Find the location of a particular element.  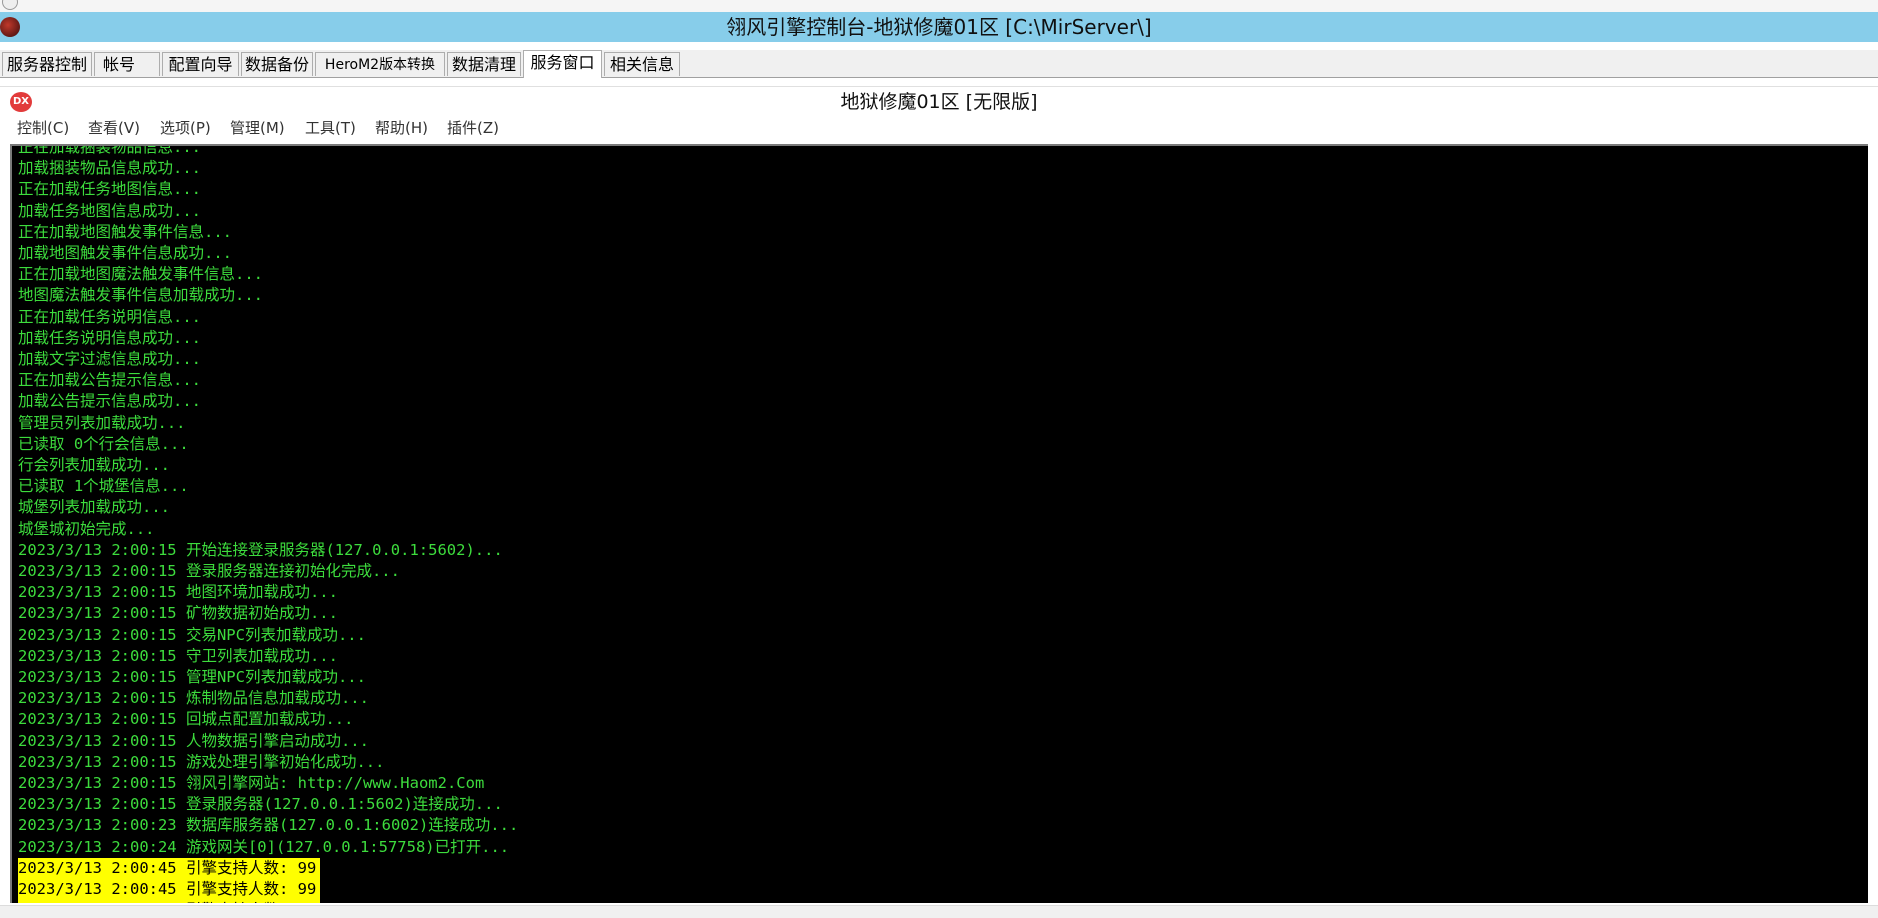

tab-server-control: 服务器控制 is located at coordinates (47, 64).